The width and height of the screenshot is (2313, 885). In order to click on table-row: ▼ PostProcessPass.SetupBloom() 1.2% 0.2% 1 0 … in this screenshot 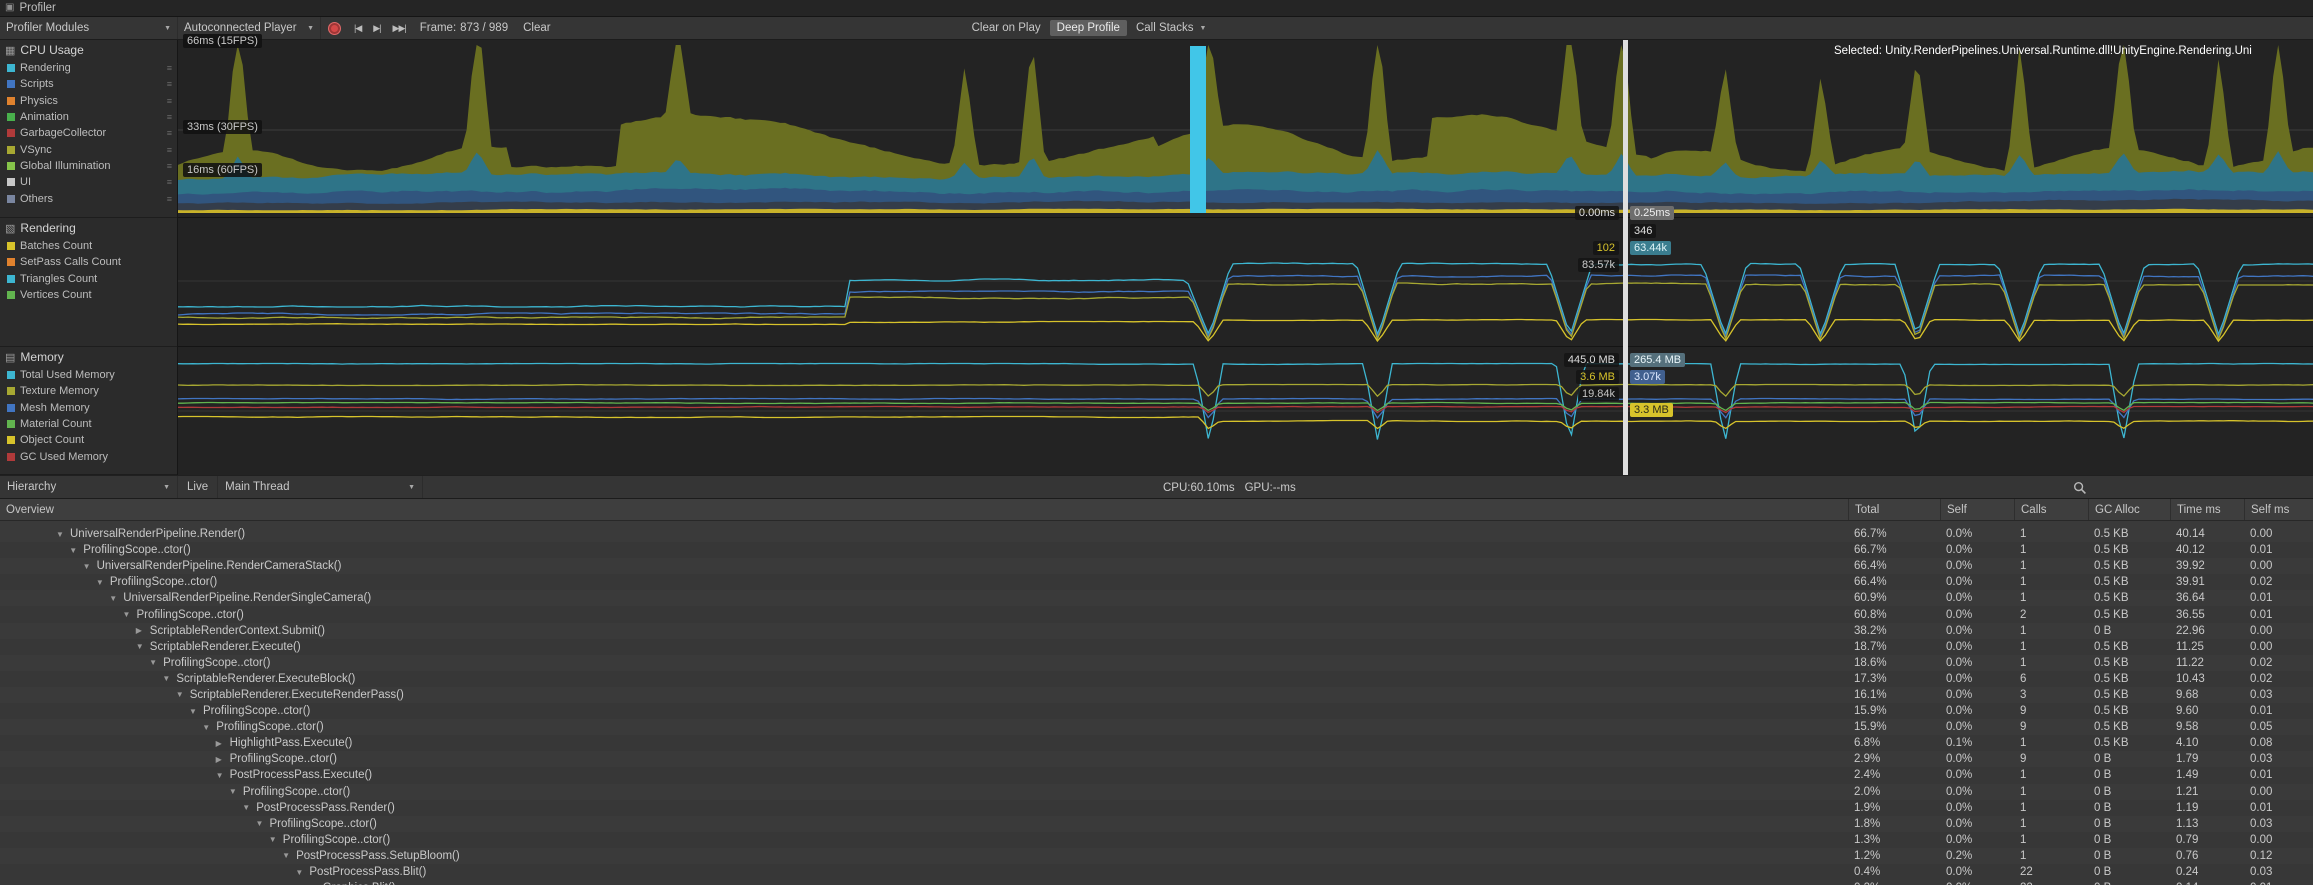, I will do `click(1156, 856)`.